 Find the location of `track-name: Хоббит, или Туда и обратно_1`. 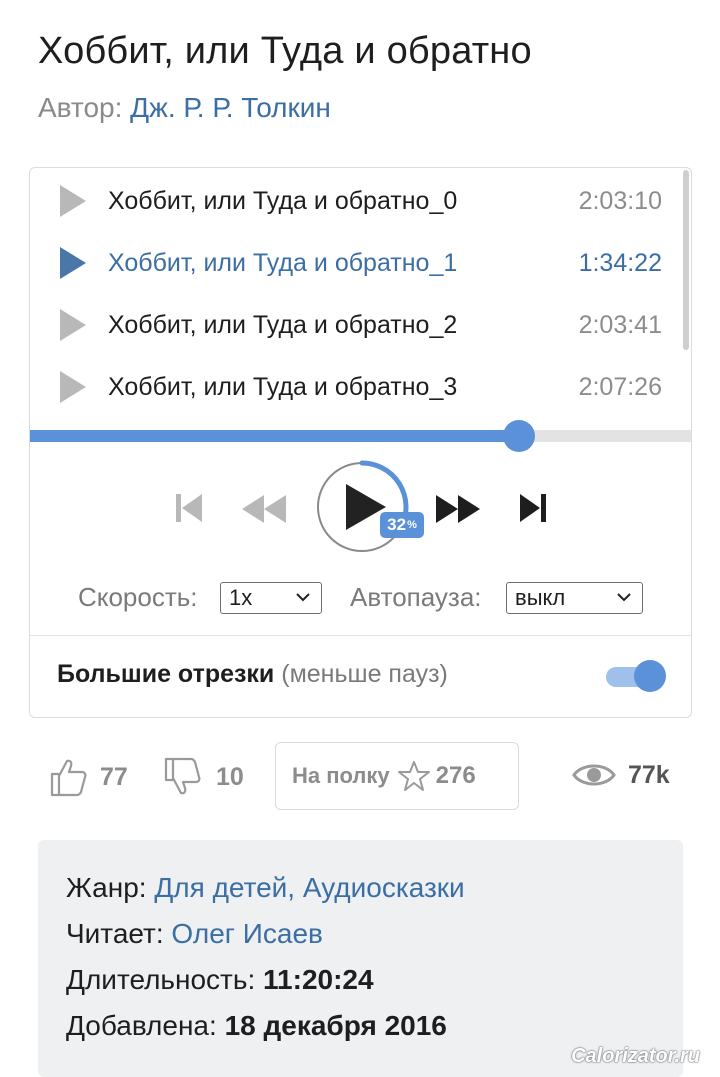

track-name: Хоббит, или Туда и обратно_1 is located at coordinates (283, 262).